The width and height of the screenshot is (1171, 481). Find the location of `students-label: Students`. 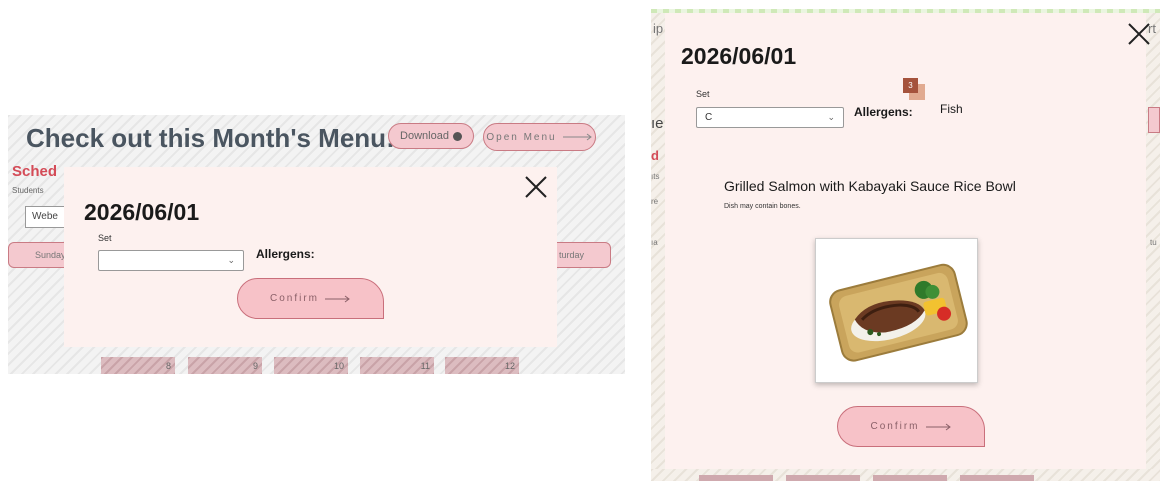

students-label: Students is located at coordinates (28, 190).